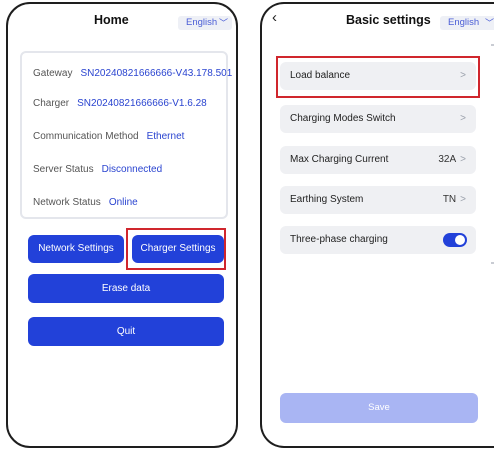 This screenshot has height=454, width=495. I want to click on chevron-left-icon: ‹, so click(274, 17).